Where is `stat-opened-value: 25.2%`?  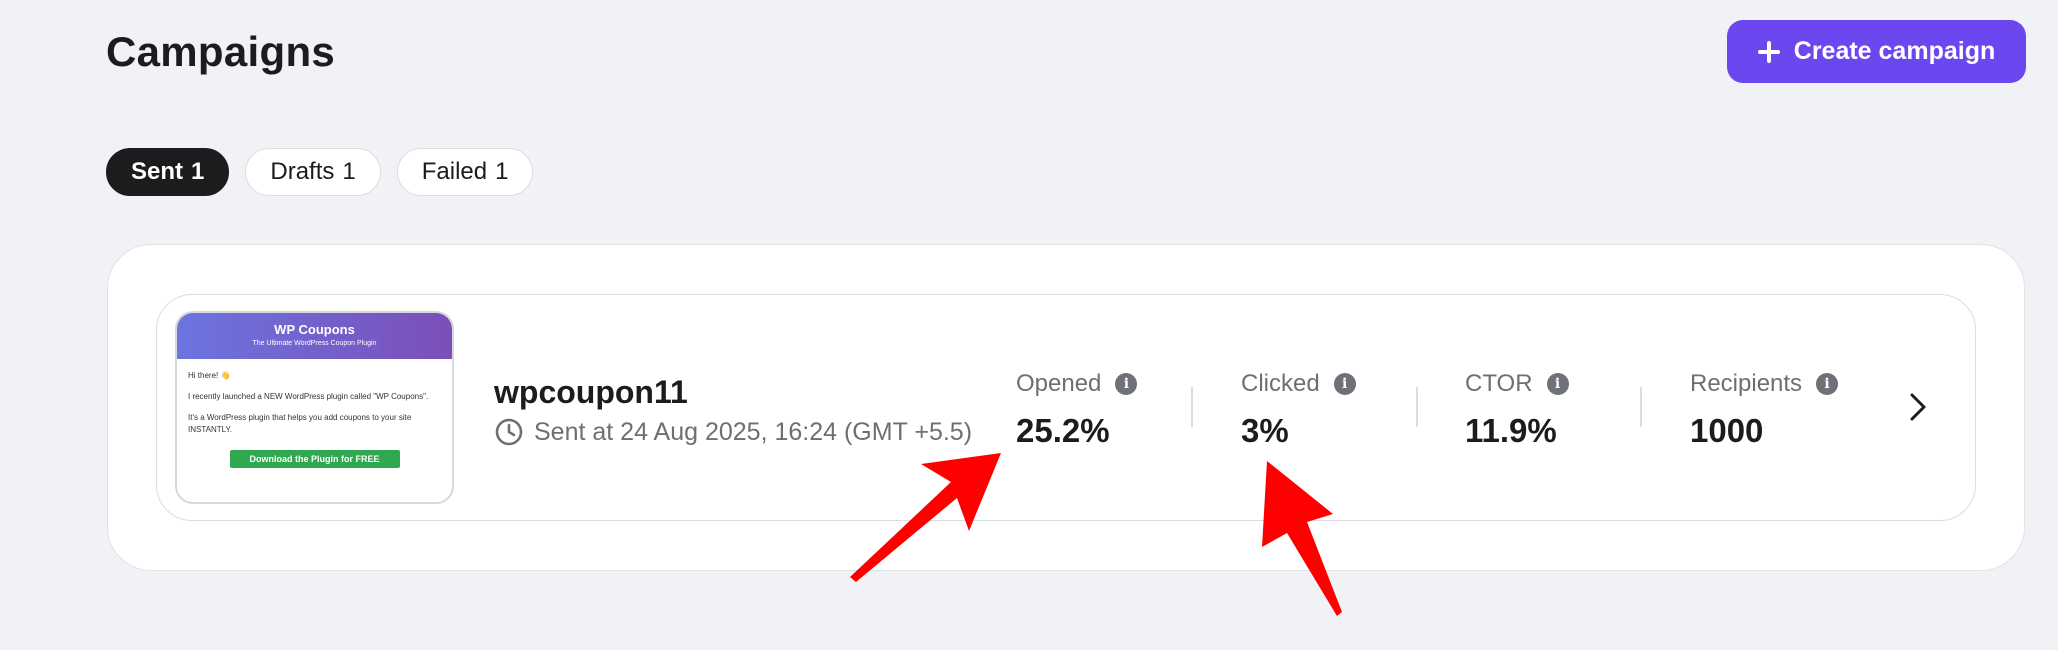 stat-opened-value: 25.2% is located at coordinates (1063, 430).